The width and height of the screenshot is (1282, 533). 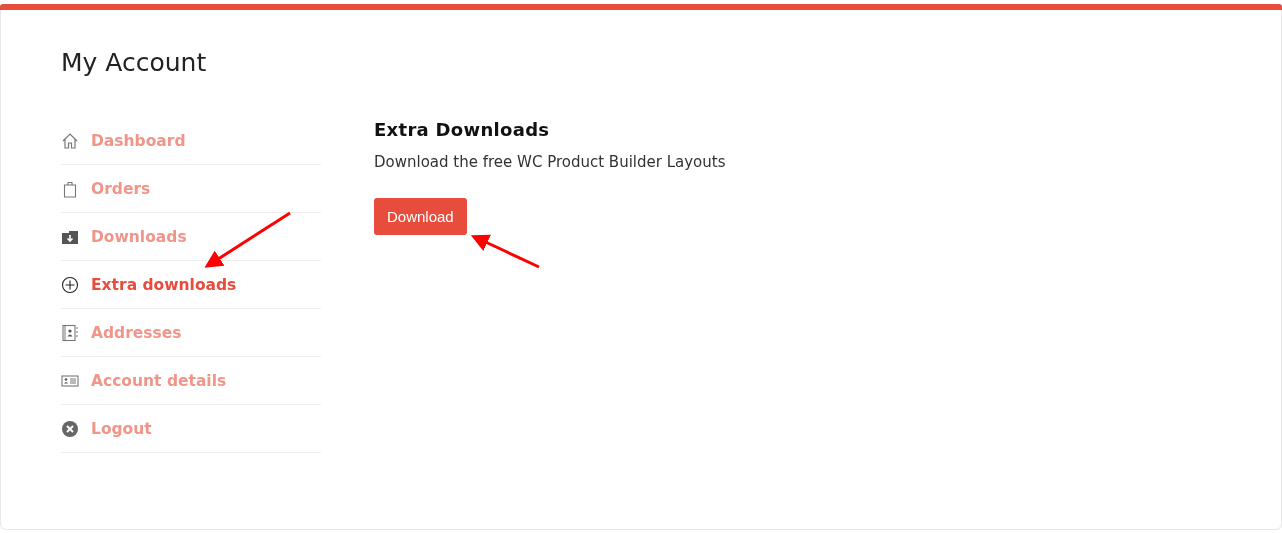 I want to click on nav-link: Logout, so click(x=191, y=429).